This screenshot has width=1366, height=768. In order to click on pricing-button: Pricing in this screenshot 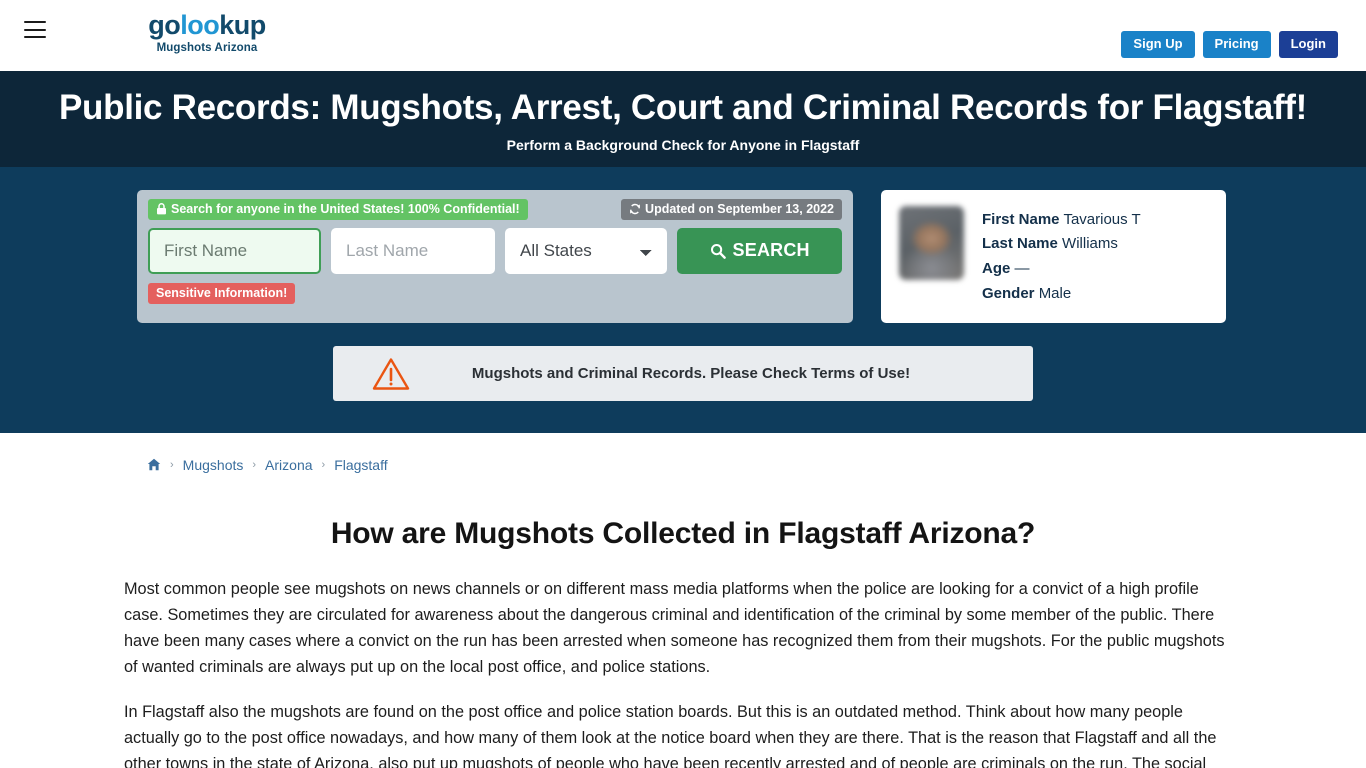, I will do `click(1236, 45)`.